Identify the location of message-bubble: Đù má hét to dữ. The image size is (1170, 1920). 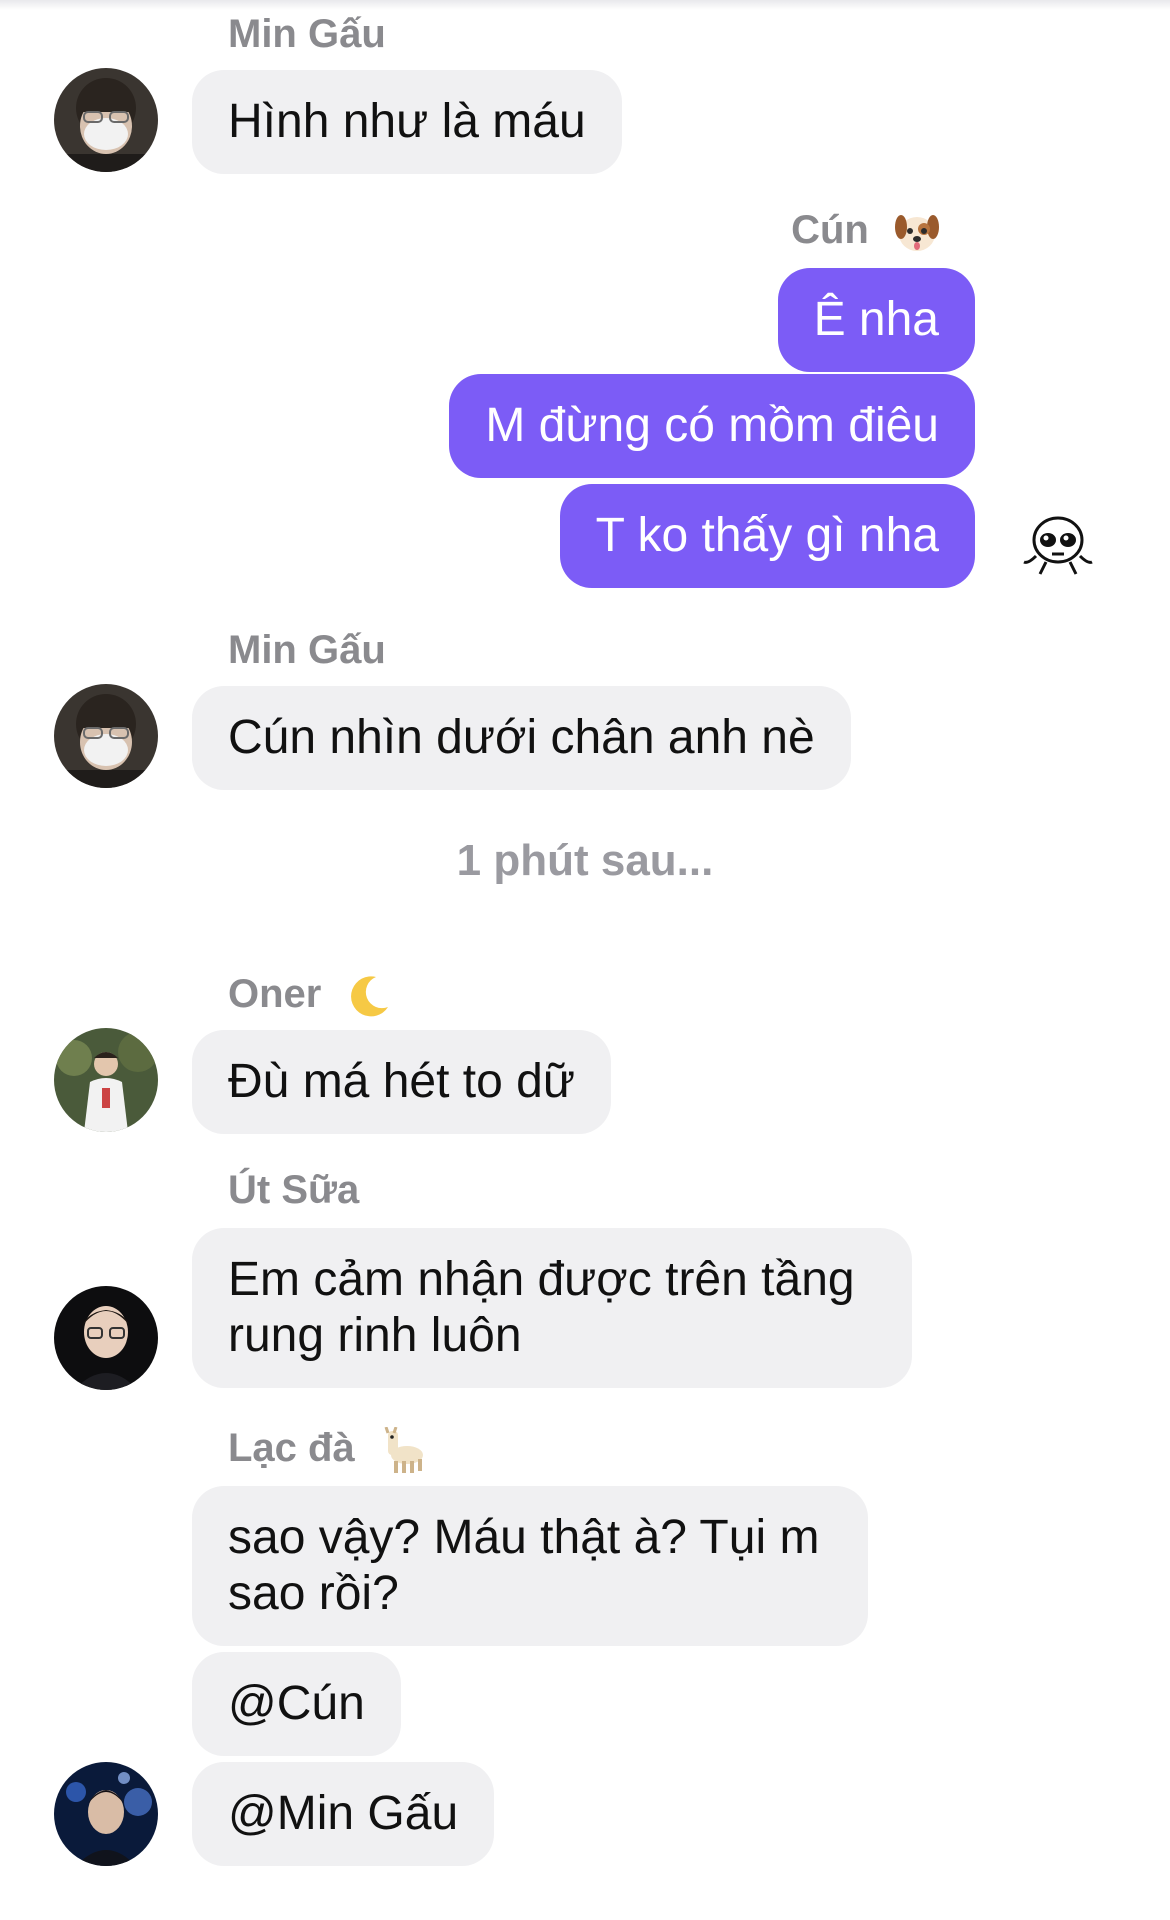
(401, 1082).